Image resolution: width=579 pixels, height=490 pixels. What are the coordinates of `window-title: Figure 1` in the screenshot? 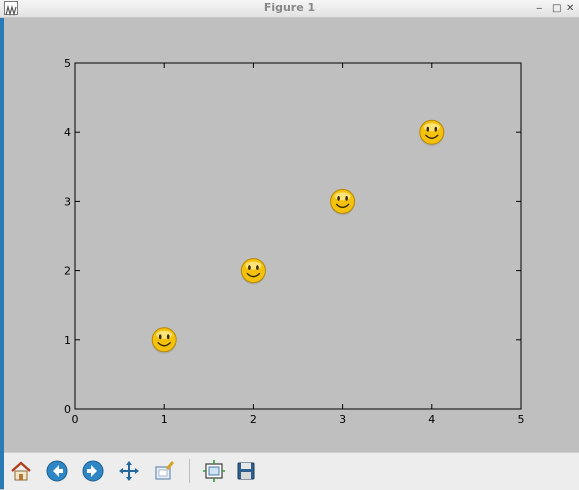 It's located at (289, 7).